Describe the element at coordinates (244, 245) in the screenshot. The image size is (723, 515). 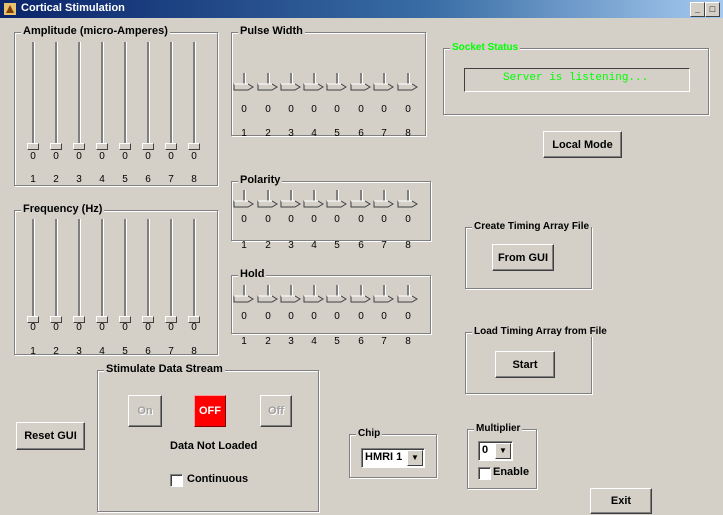
I see `polarity-channel-1: 1` at that location.